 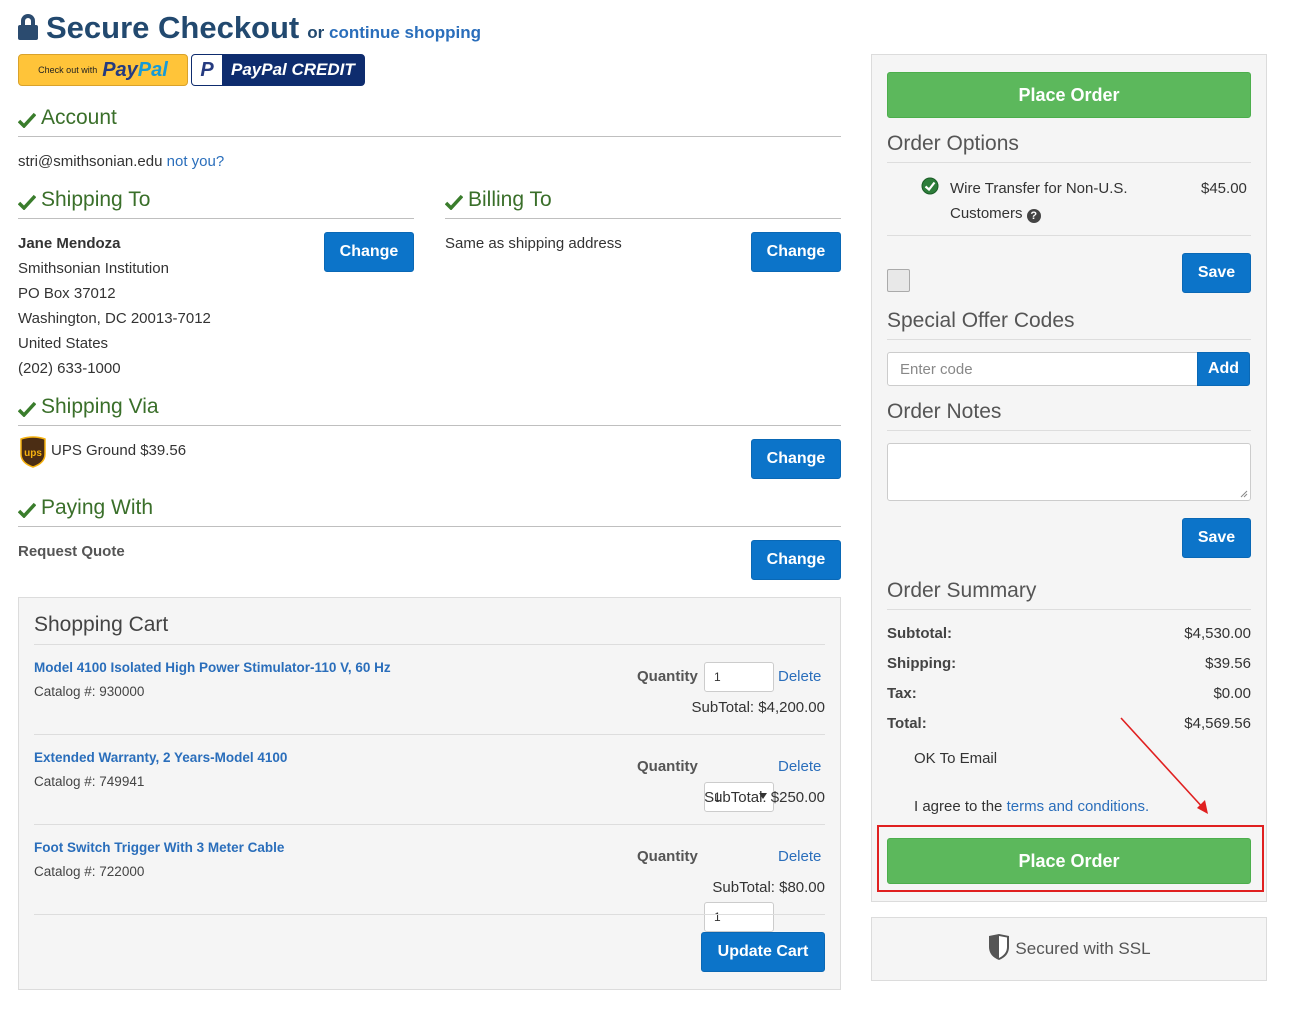 I want to click on paypal-credit-button: P PayPal CREDIT, so click(x=278, y=70).